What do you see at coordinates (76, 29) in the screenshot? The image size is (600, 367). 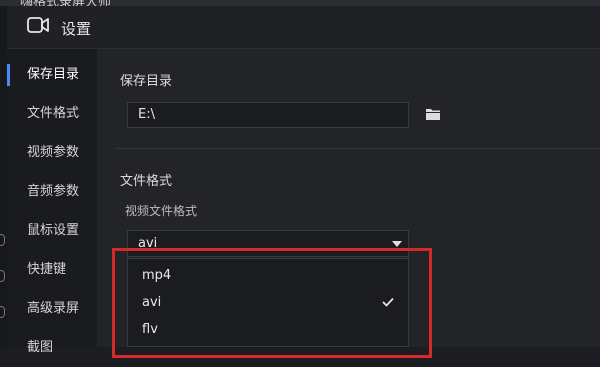 I see `dialog-title: 设置` at bounding box center [76, 29].